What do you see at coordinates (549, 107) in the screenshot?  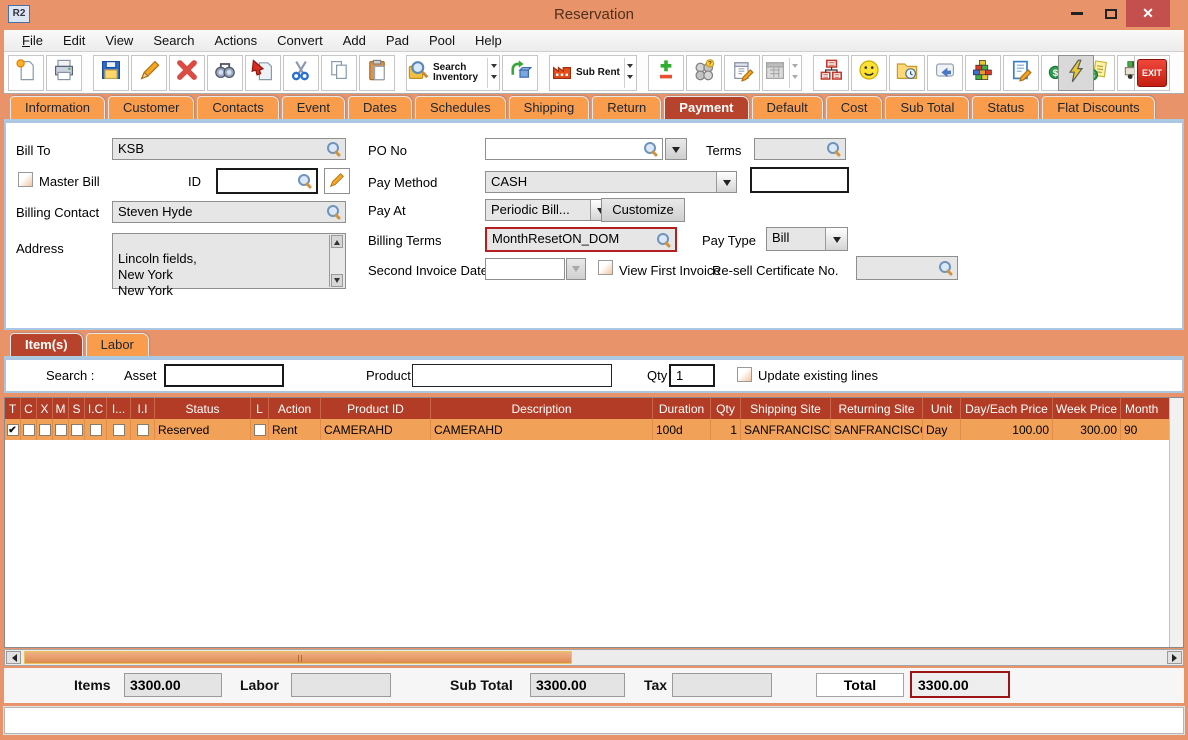 I see `tab-shipping: Shipping` at bounding box center [549, 107].